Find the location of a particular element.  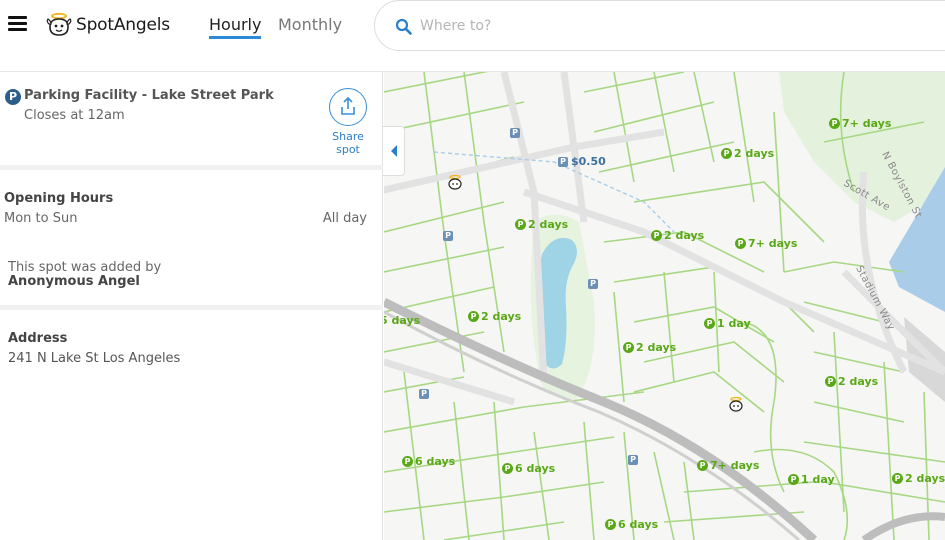

collapse-panel-button is located at coordinates (394, 151).